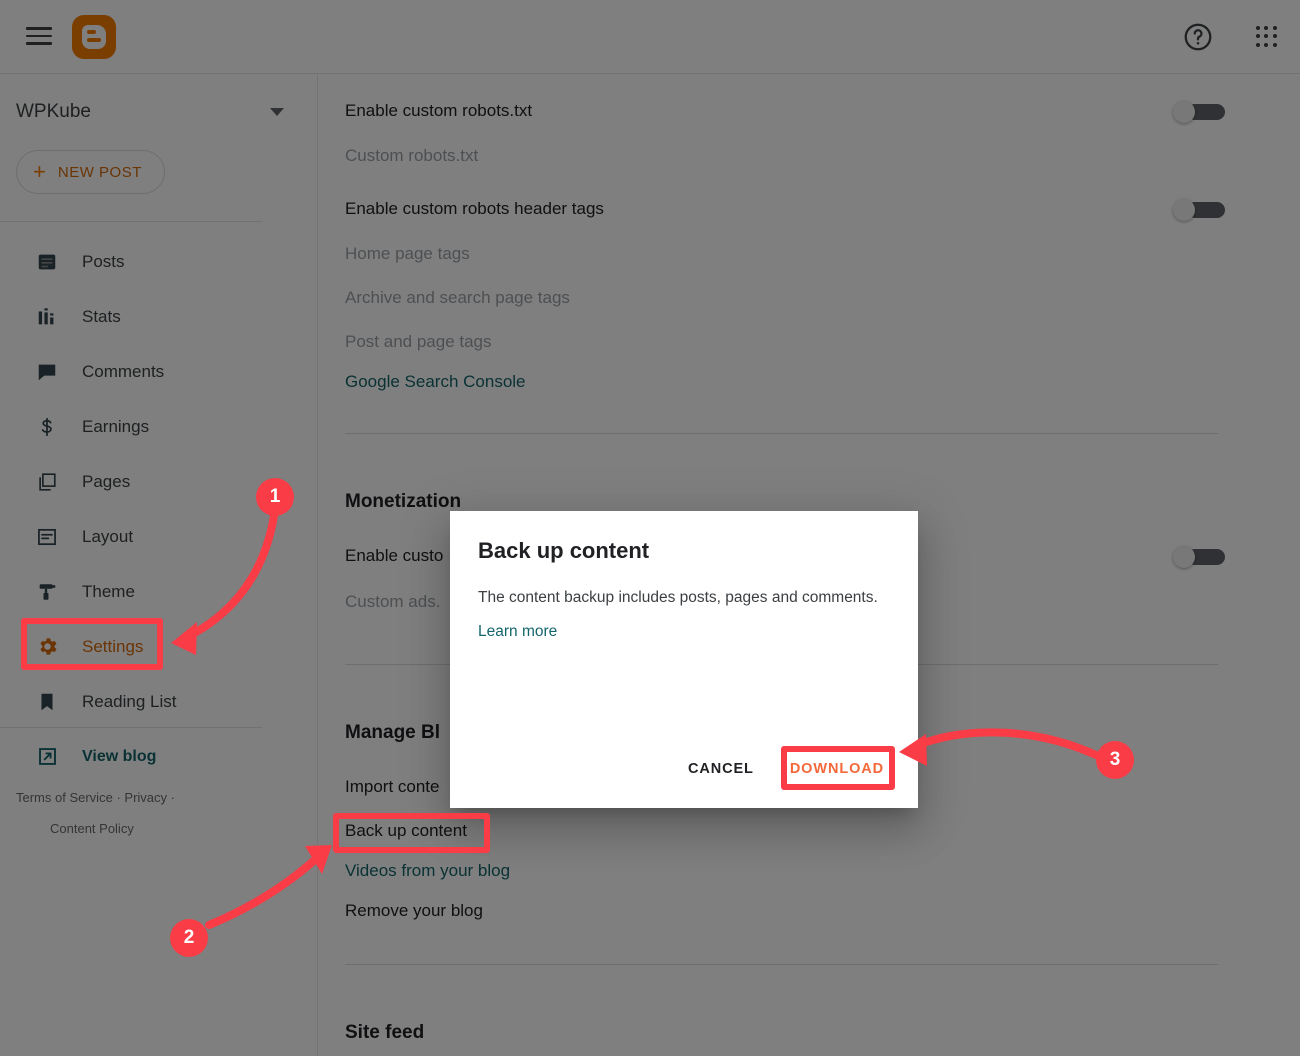 The image size is (1300, 1056). What do you see at coordinates (564, 550) in the screenshot?
I see `dialog-title: Back up content` at bounding box center [564, 550].